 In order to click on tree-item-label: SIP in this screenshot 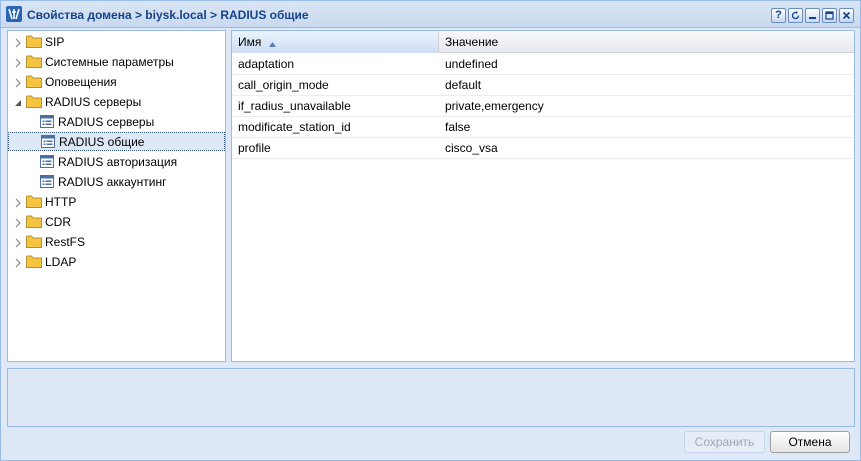, I will do `click(55, 41)`.